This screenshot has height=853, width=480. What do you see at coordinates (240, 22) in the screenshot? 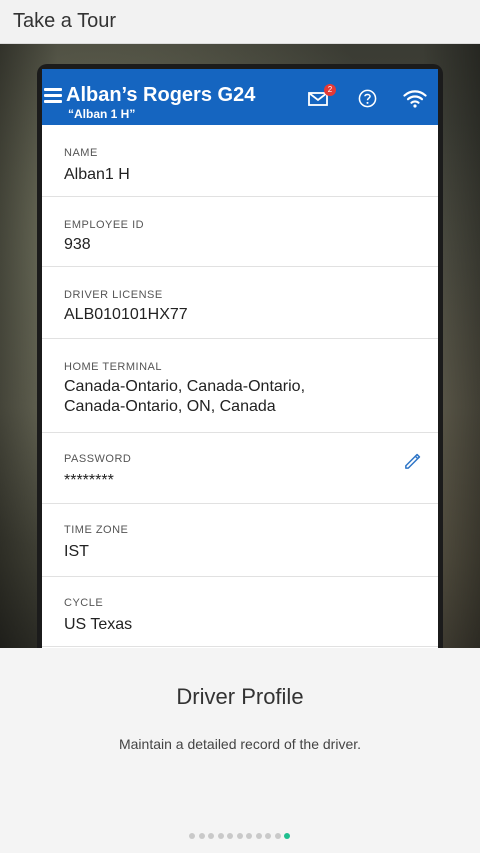
I see `top-bar: Take a Tour` at bounding box center [240, 22].